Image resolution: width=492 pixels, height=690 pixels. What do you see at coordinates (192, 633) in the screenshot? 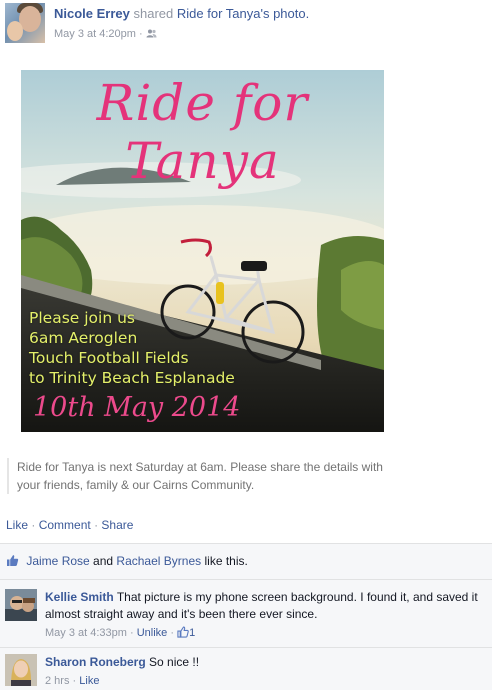
I see `comment-like-count: 1` at bounding box center [192, 633].